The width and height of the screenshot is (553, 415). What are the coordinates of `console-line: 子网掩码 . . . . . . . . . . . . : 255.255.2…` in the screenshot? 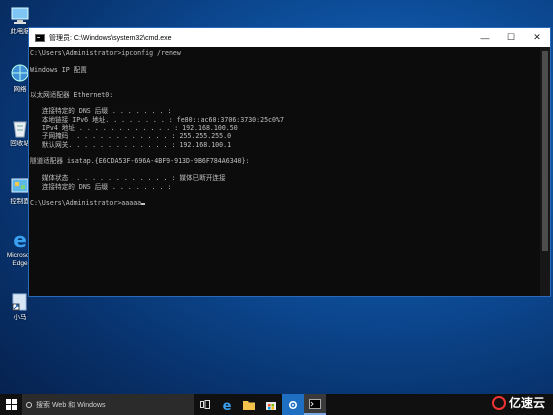 It's located at (131, 136).